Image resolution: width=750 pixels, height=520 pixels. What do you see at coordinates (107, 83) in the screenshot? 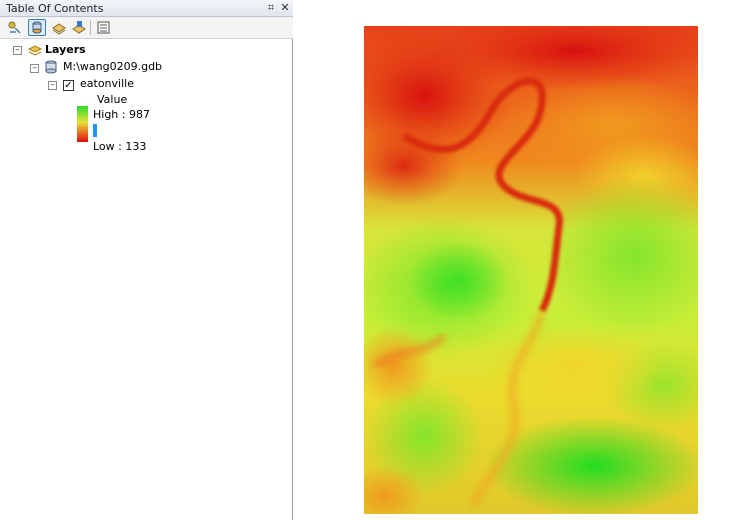
I see `layer-label: eatonville` at bounding box center [107, 83].